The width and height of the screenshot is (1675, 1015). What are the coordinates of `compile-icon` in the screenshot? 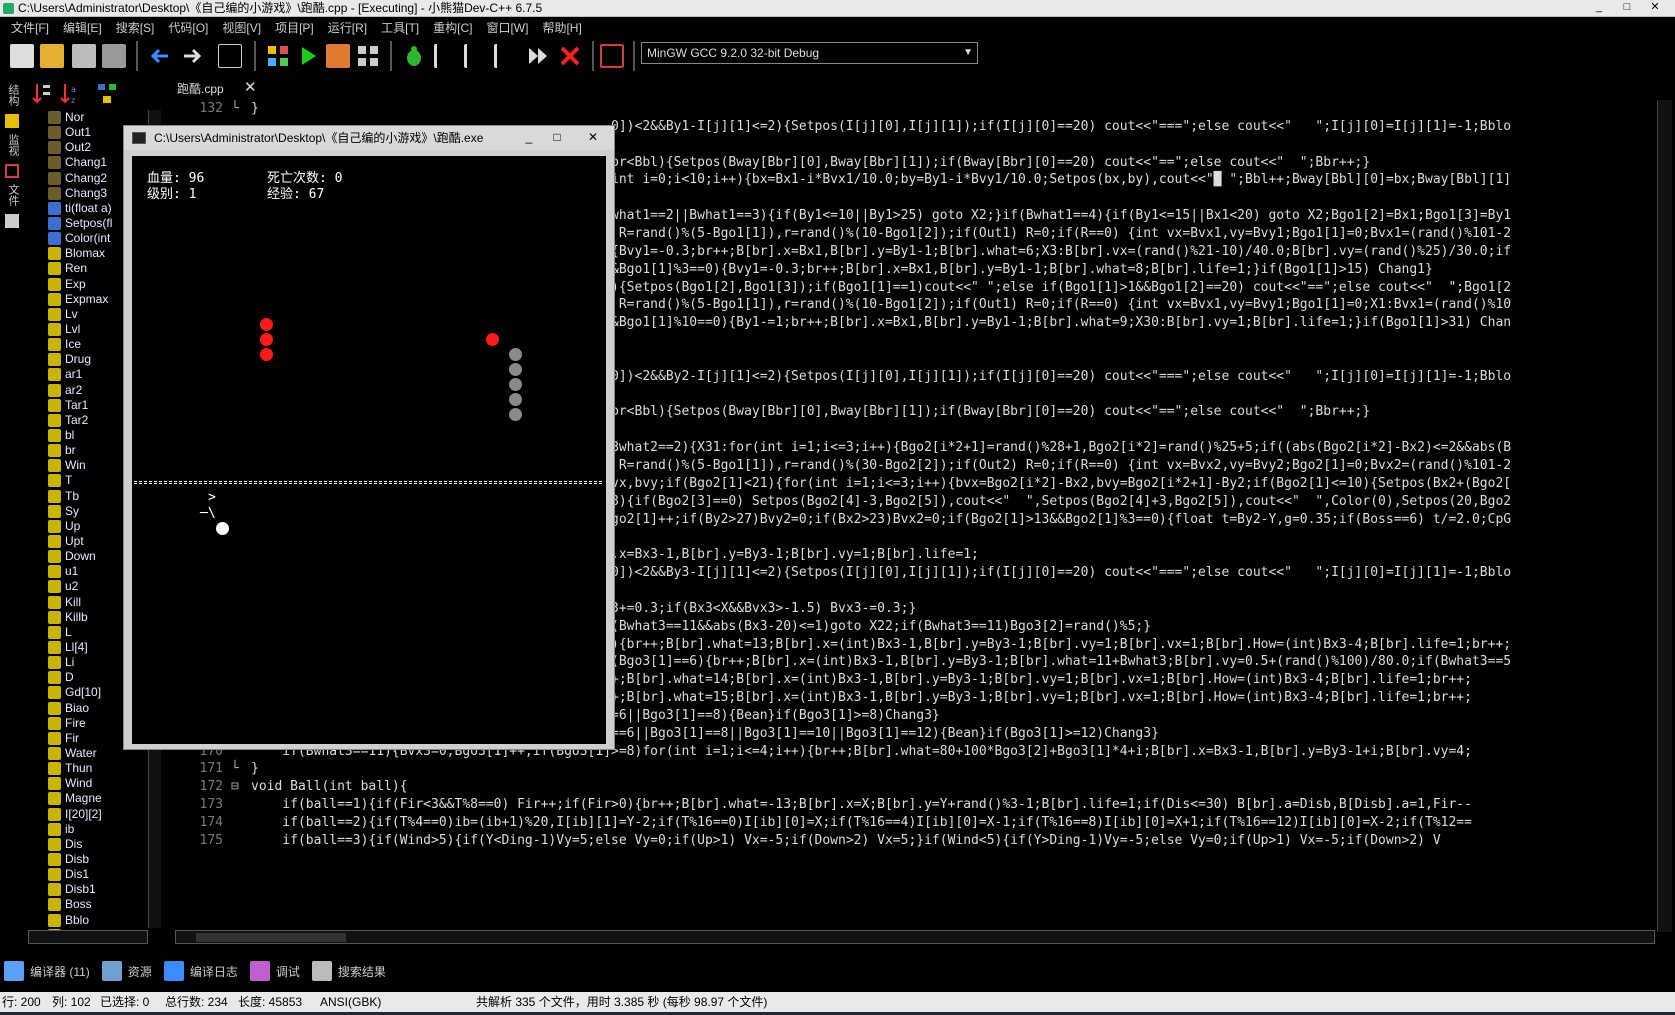 It's located at (278, 56).